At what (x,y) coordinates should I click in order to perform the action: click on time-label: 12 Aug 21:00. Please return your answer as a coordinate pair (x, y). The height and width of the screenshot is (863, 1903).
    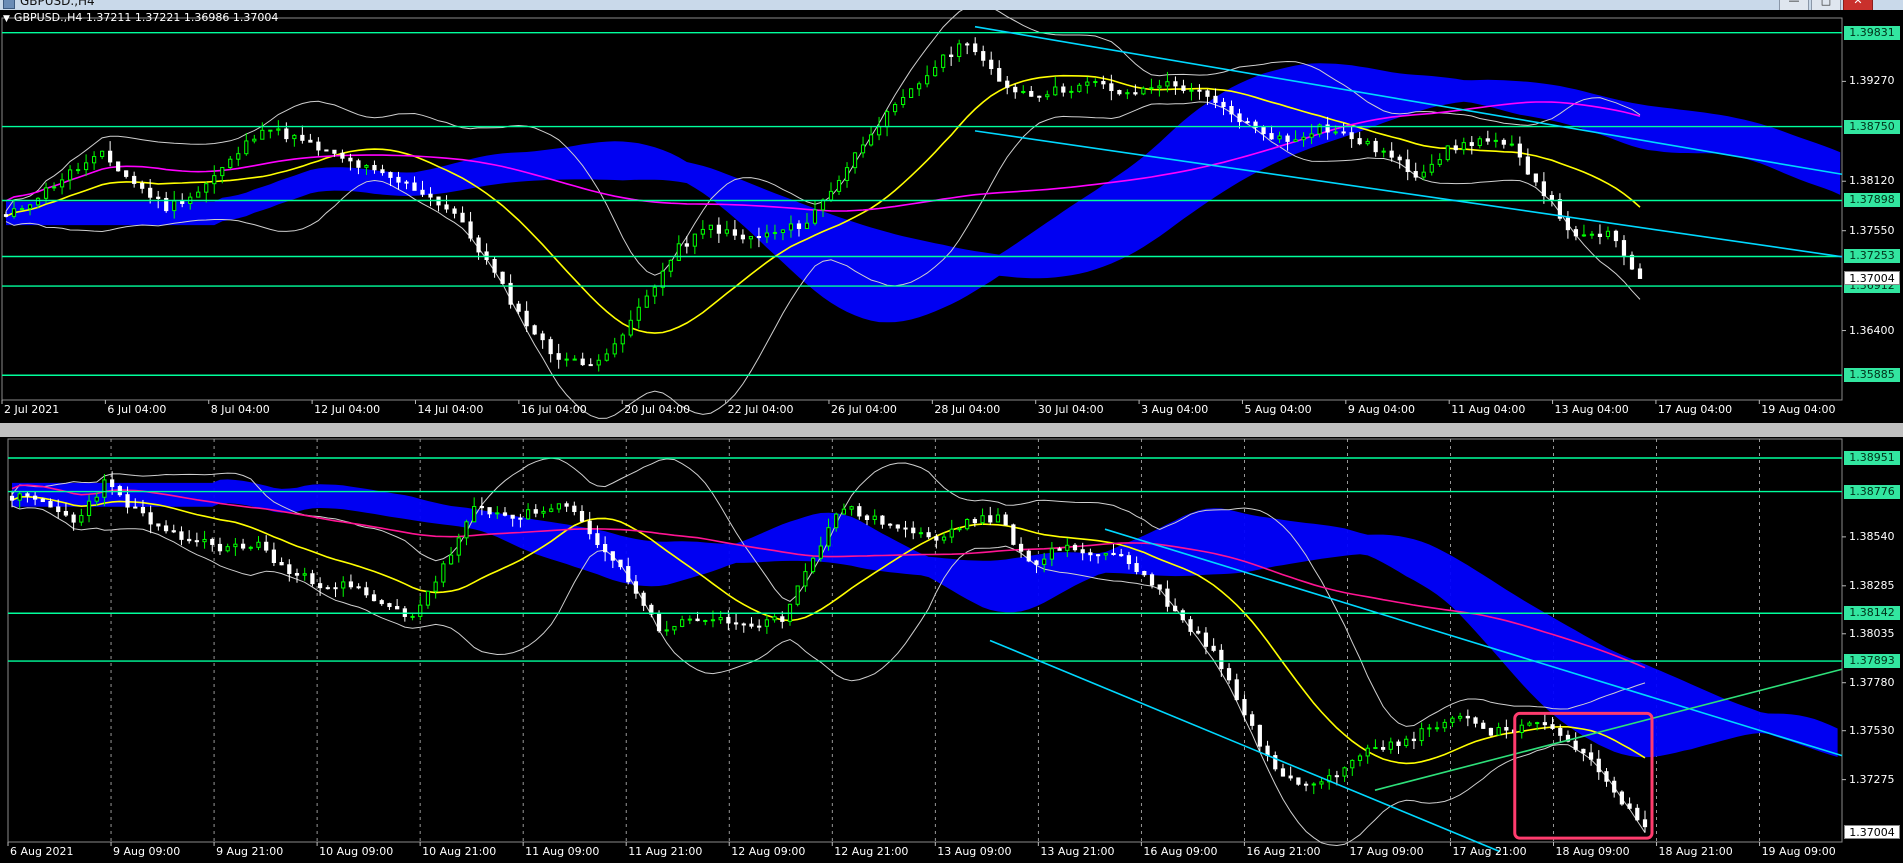
    Looking at the image, I should click on (871, 851).